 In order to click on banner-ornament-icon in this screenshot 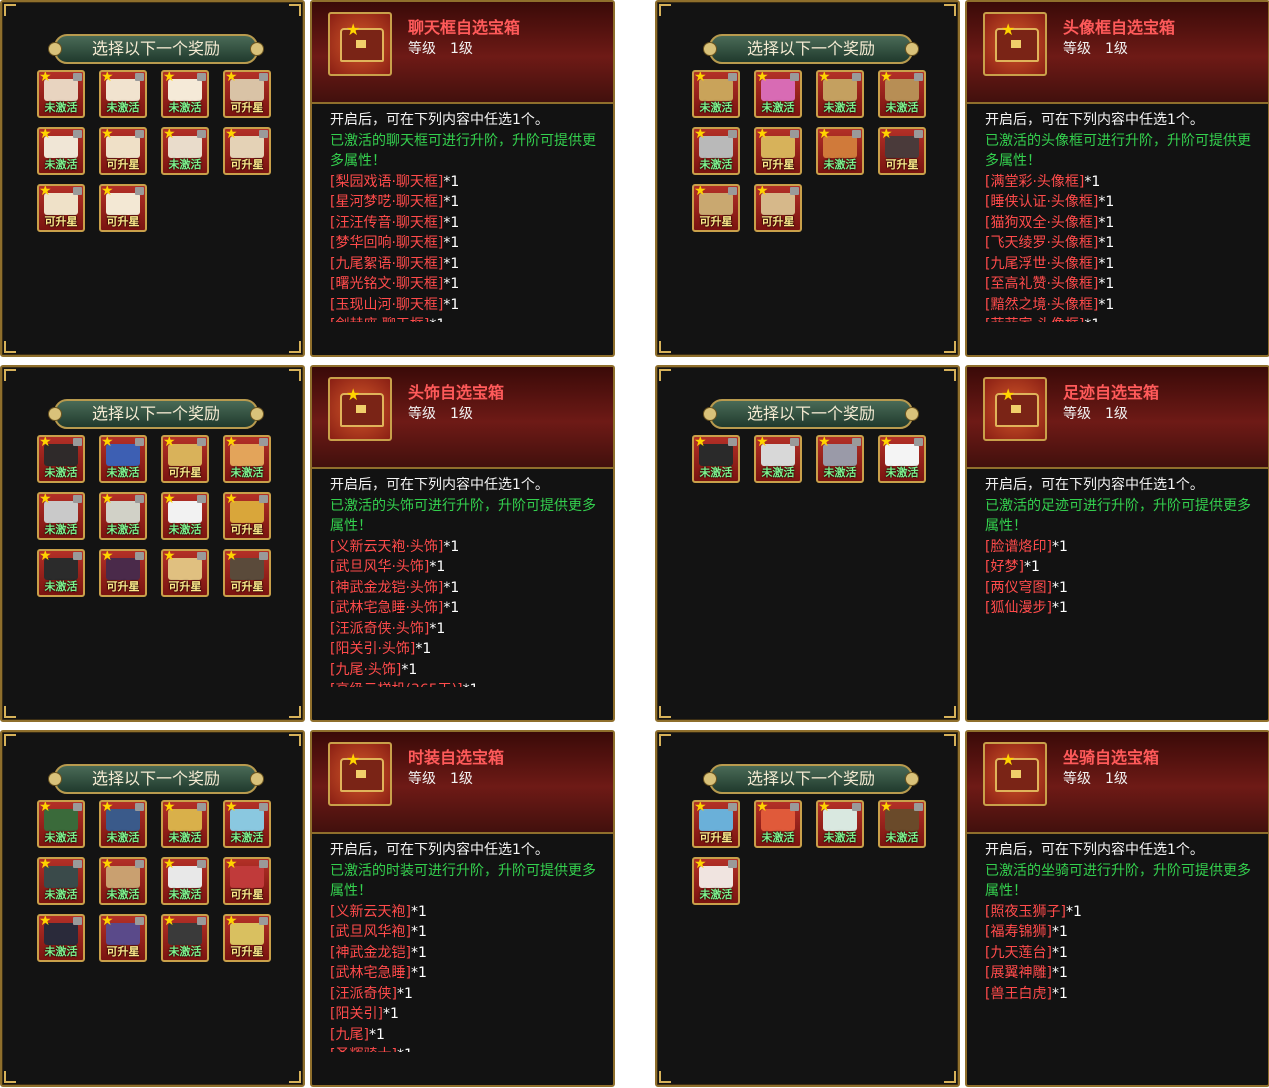, I will do `click(55, 49)`.